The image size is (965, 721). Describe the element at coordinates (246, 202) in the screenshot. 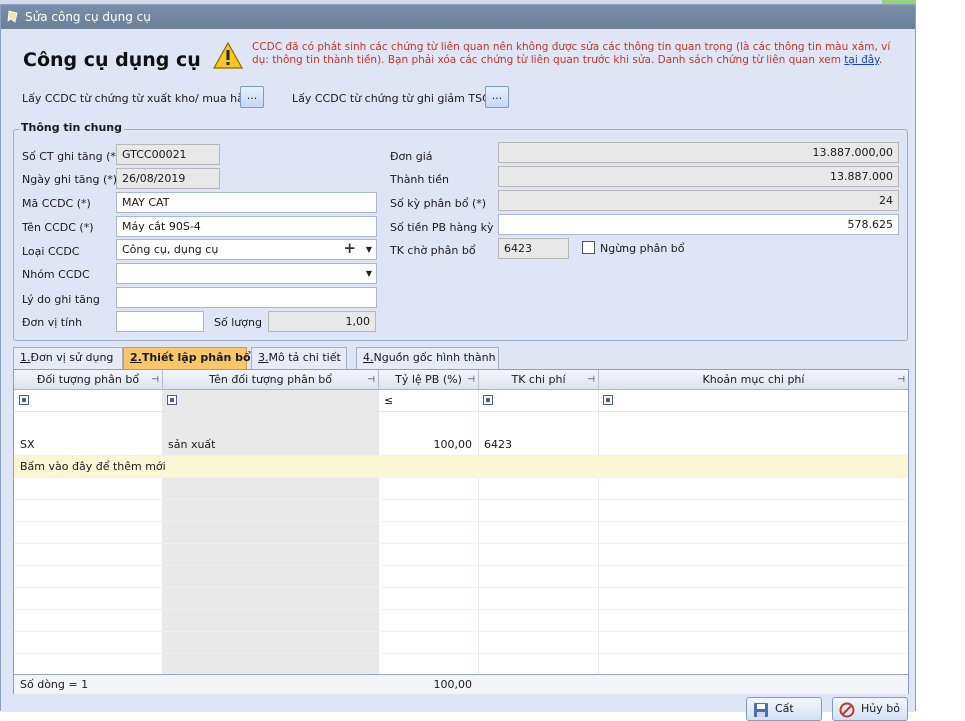

I see `code-field: MAY CAT` at that location.